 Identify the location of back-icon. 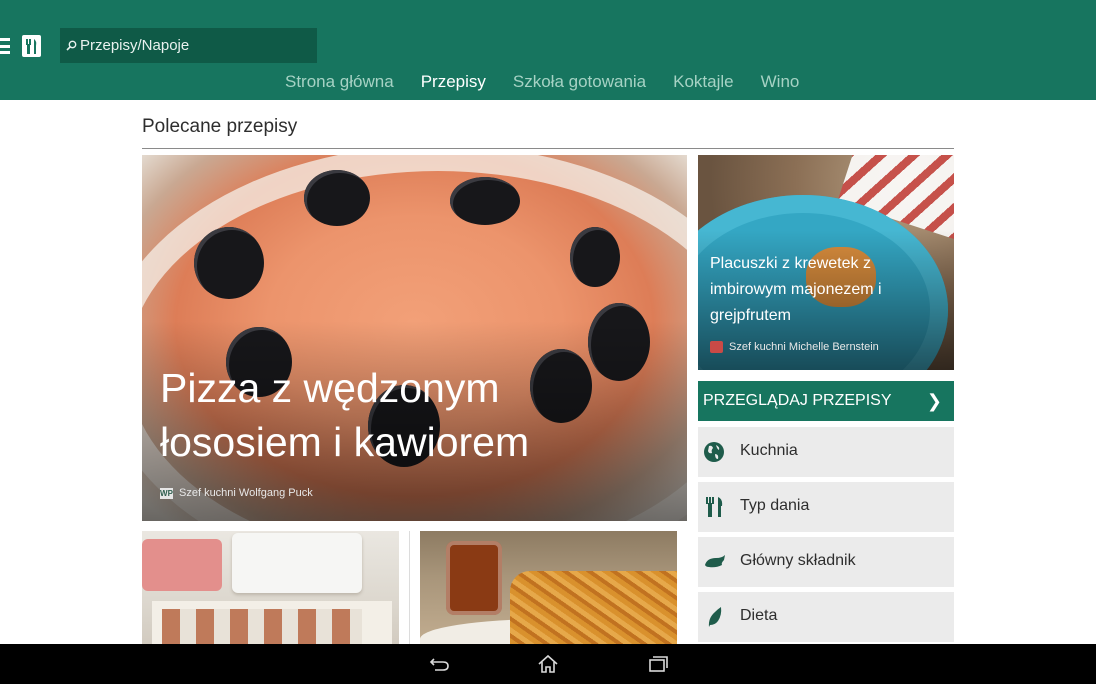
(440, 664).